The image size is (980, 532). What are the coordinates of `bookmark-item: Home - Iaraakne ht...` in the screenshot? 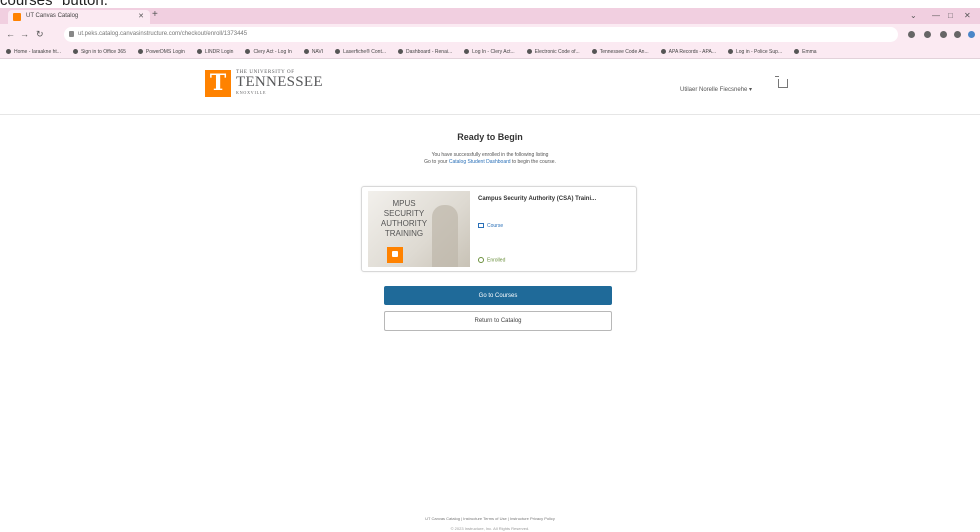 It's located at (33, 52).